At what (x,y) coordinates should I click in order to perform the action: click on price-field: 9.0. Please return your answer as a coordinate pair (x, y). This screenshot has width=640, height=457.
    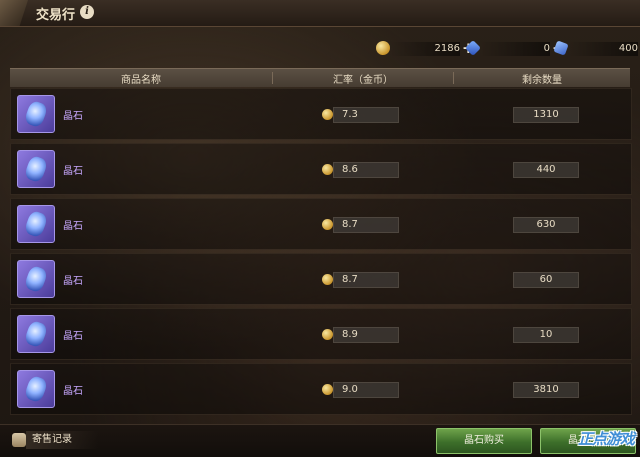
    Looking at the image, I should click on (360, 390).